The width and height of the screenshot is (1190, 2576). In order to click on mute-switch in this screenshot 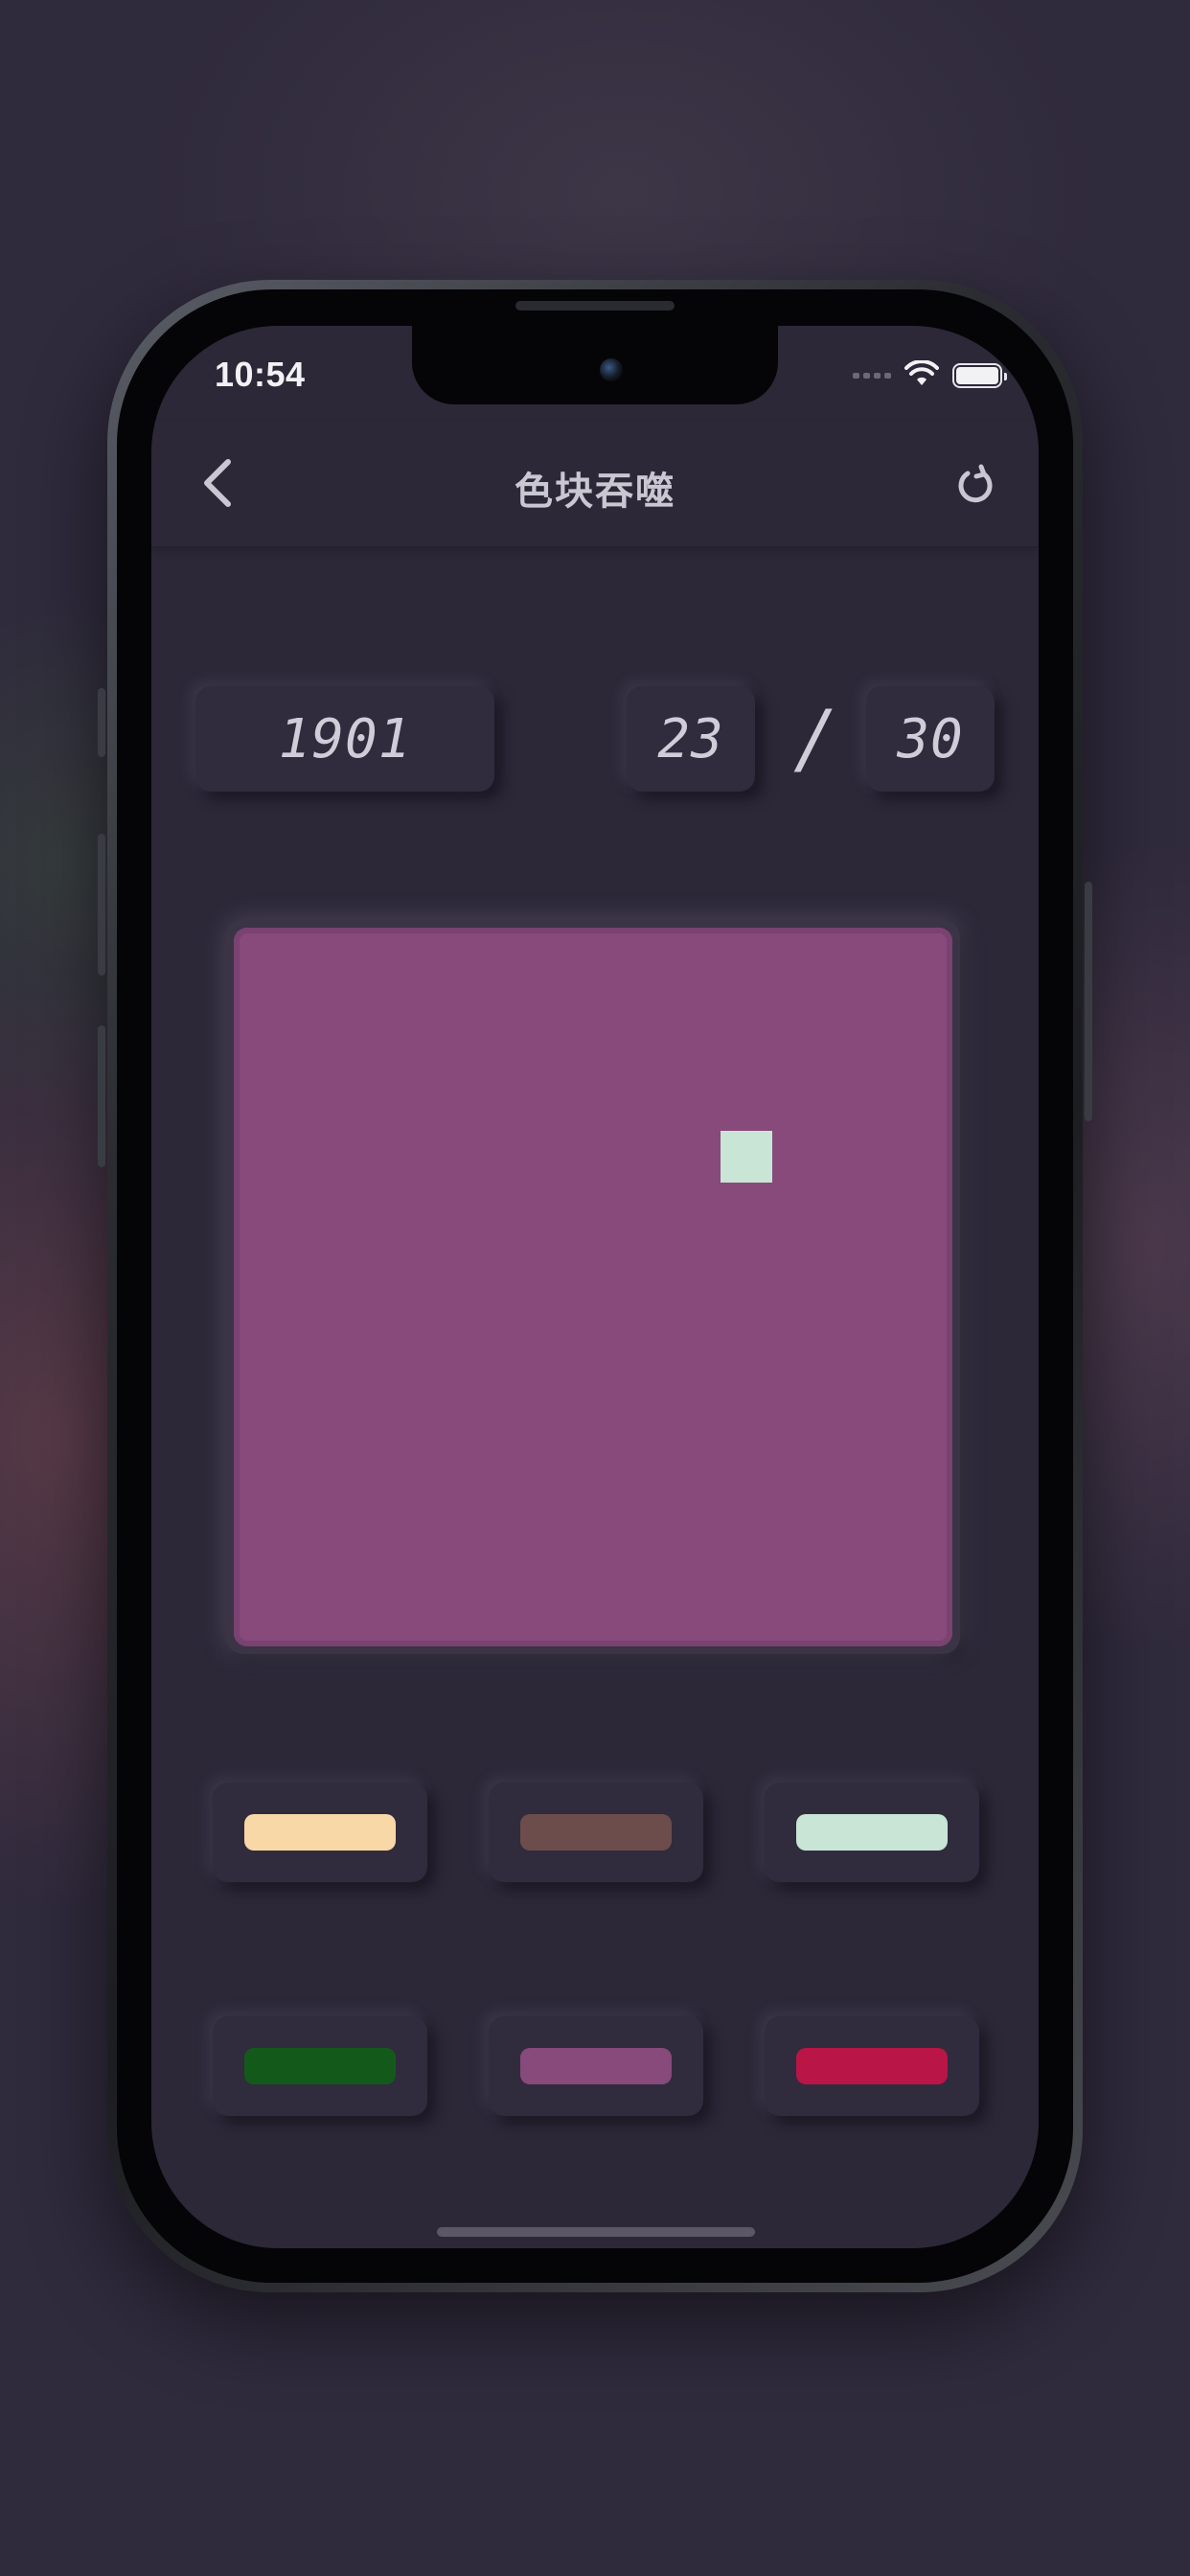, I will do `click(101, 722)`.